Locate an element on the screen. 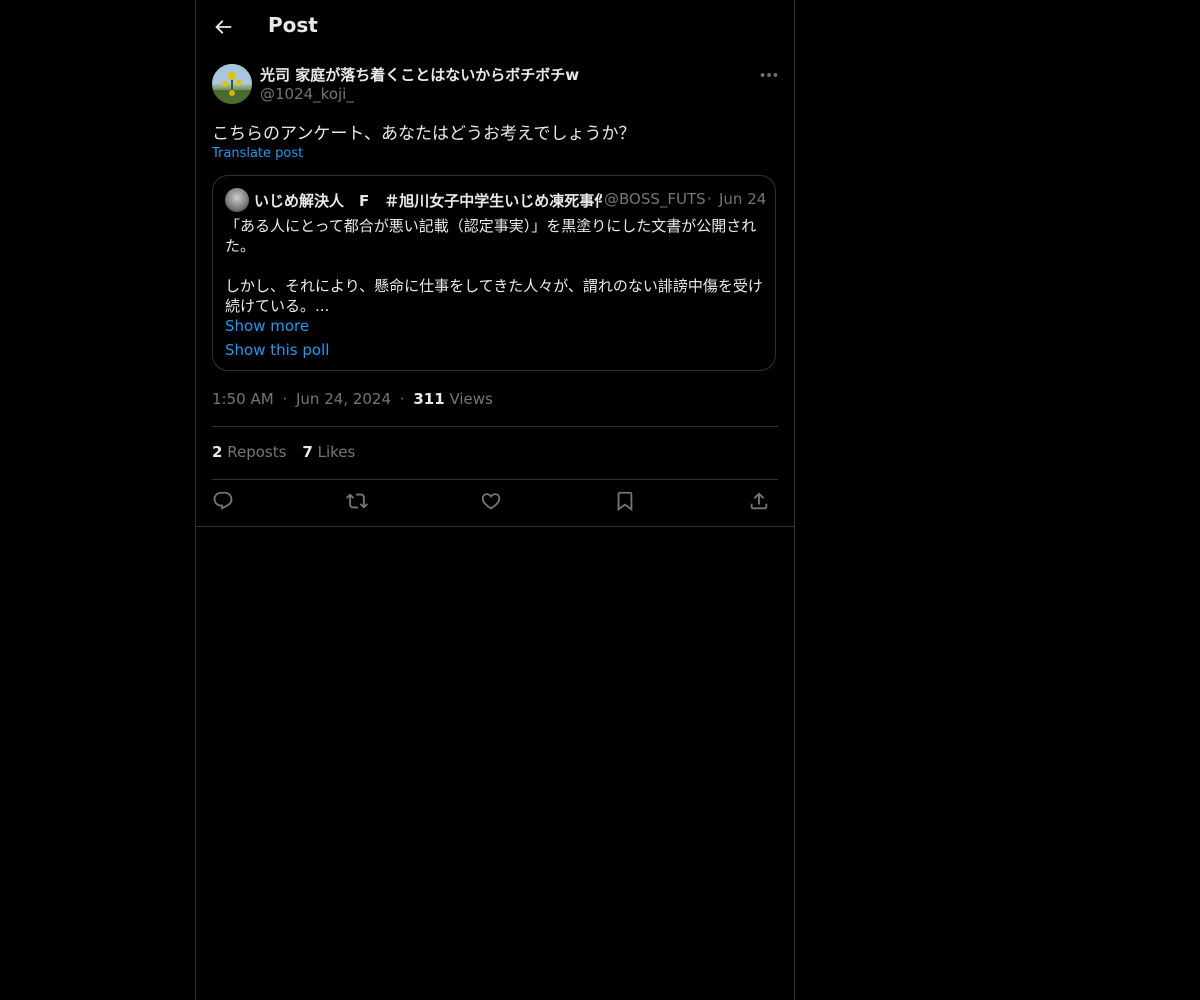  quote-avatar is located at coordinates (237, 200).